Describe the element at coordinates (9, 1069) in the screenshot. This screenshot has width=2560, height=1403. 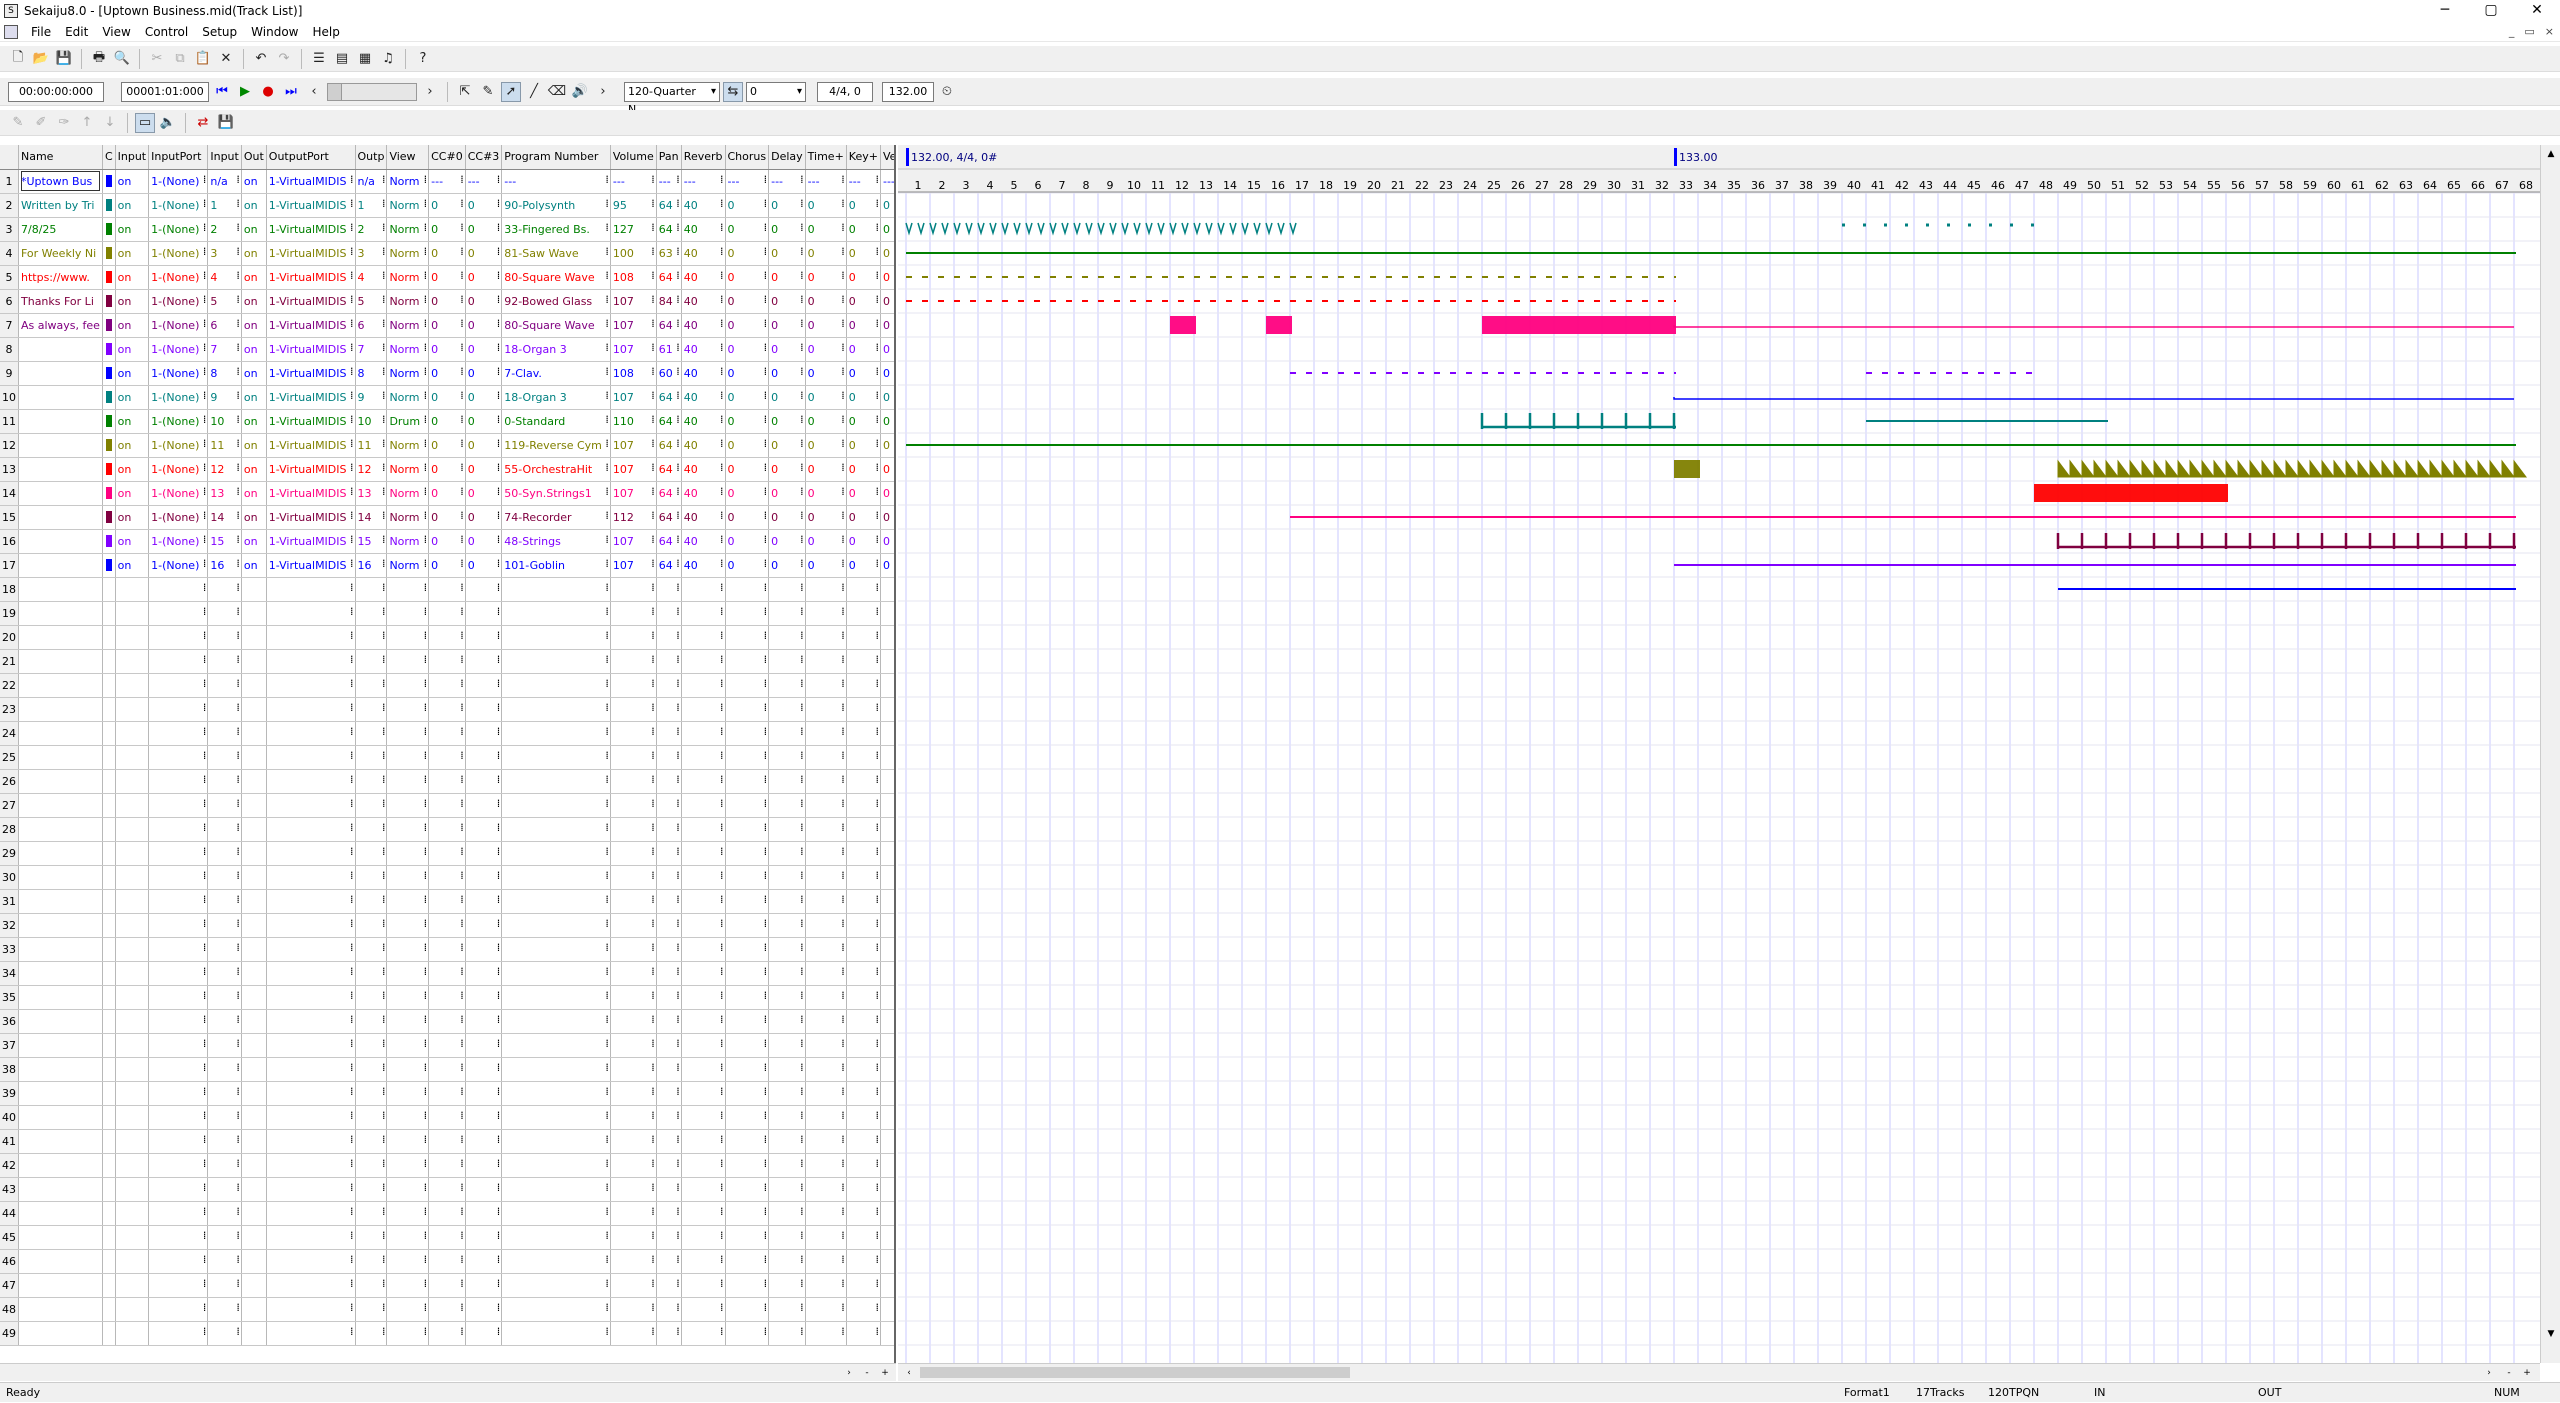
I see `row-number: 38` at that location.